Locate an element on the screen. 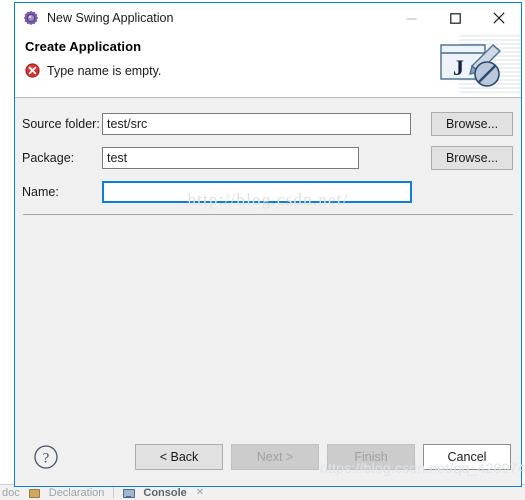 This screenshot has height=500, width=525. background-tab-label: Console is located at coordinates (165, 492).